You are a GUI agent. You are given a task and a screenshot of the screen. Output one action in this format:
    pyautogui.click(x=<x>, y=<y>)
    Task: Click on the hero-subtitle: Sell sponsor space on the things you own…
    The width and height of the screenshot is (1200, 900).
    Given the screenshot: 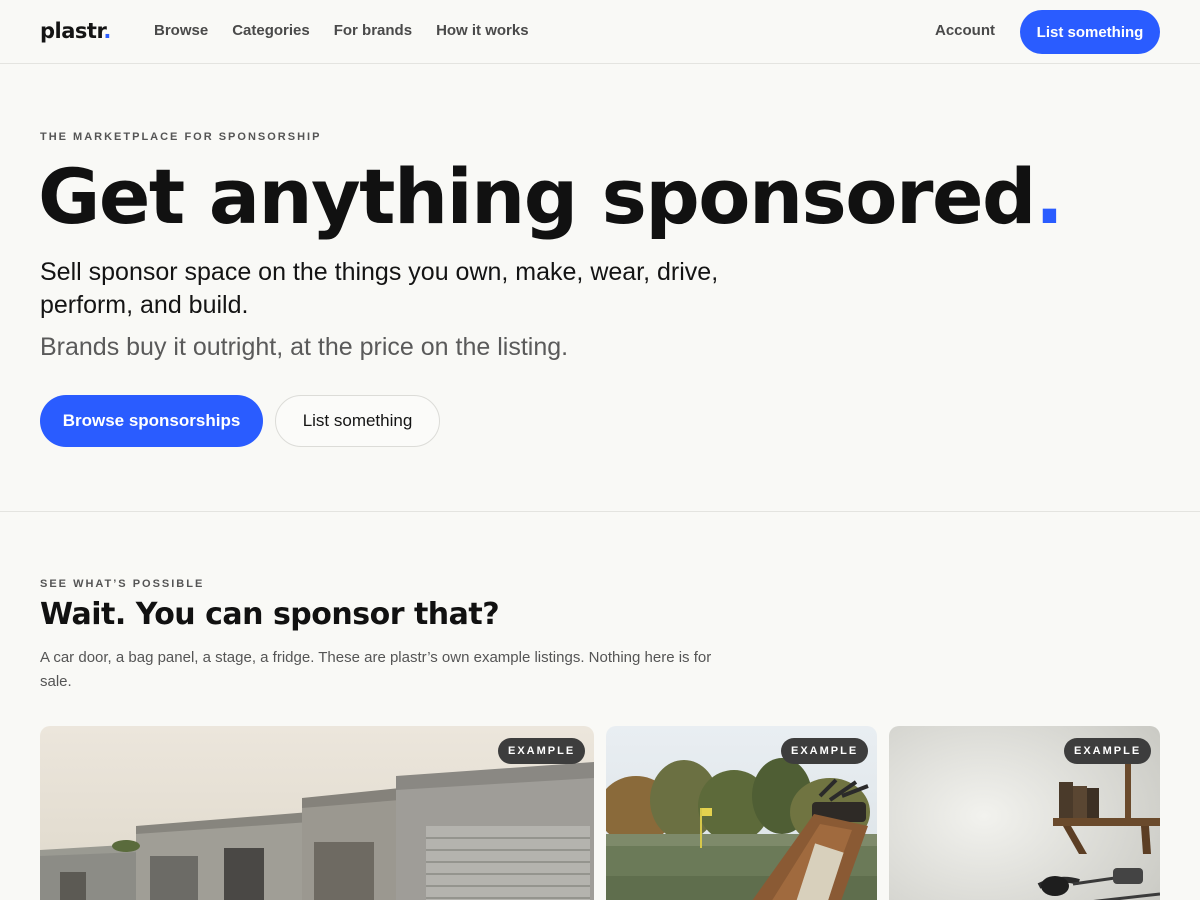 What is the action you would take?
    pyautogui.click(x=379, y=288)
    